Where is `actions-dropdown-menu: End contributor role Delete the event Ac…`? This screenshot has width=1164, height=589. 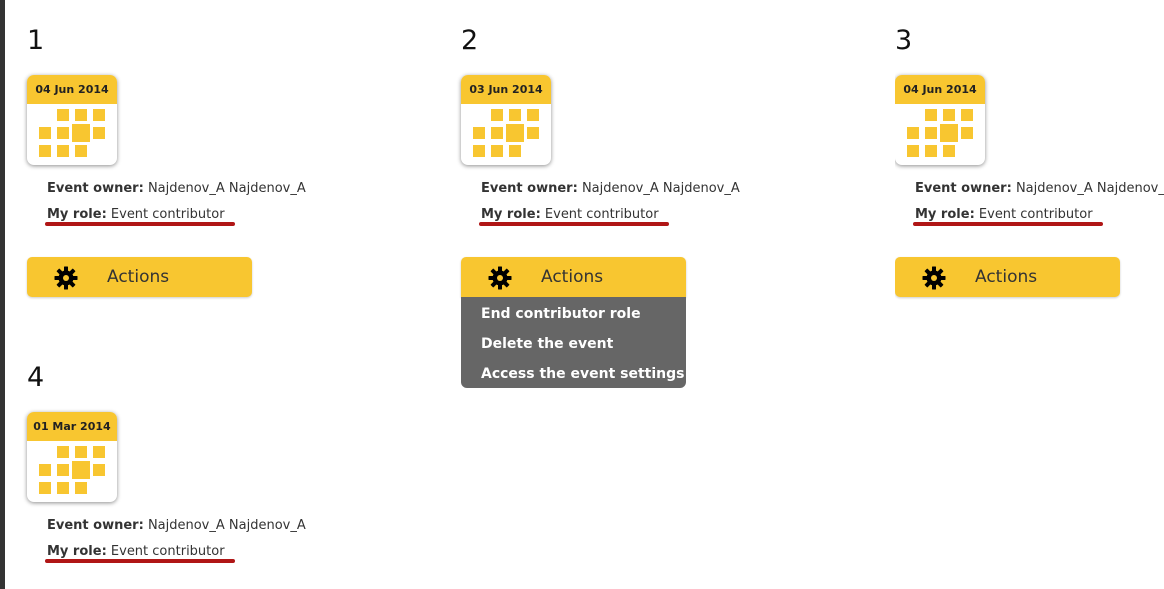 actions-dropdown-menu: End contributor role Delete the event Ac… is located at coordinates (573, 342).